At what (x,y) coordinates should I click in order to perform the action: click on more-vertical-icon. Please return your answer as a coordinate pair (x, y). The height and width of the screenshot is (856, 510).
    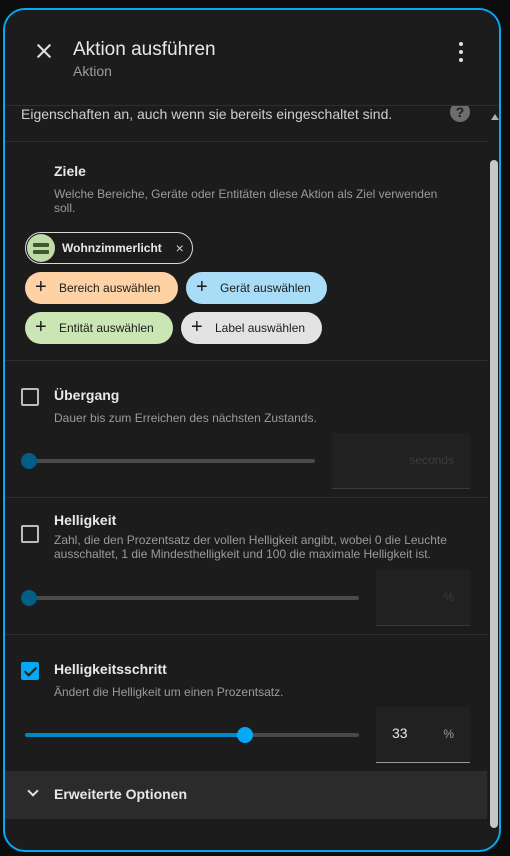
    Looking at the image, I should click on (461, 52).